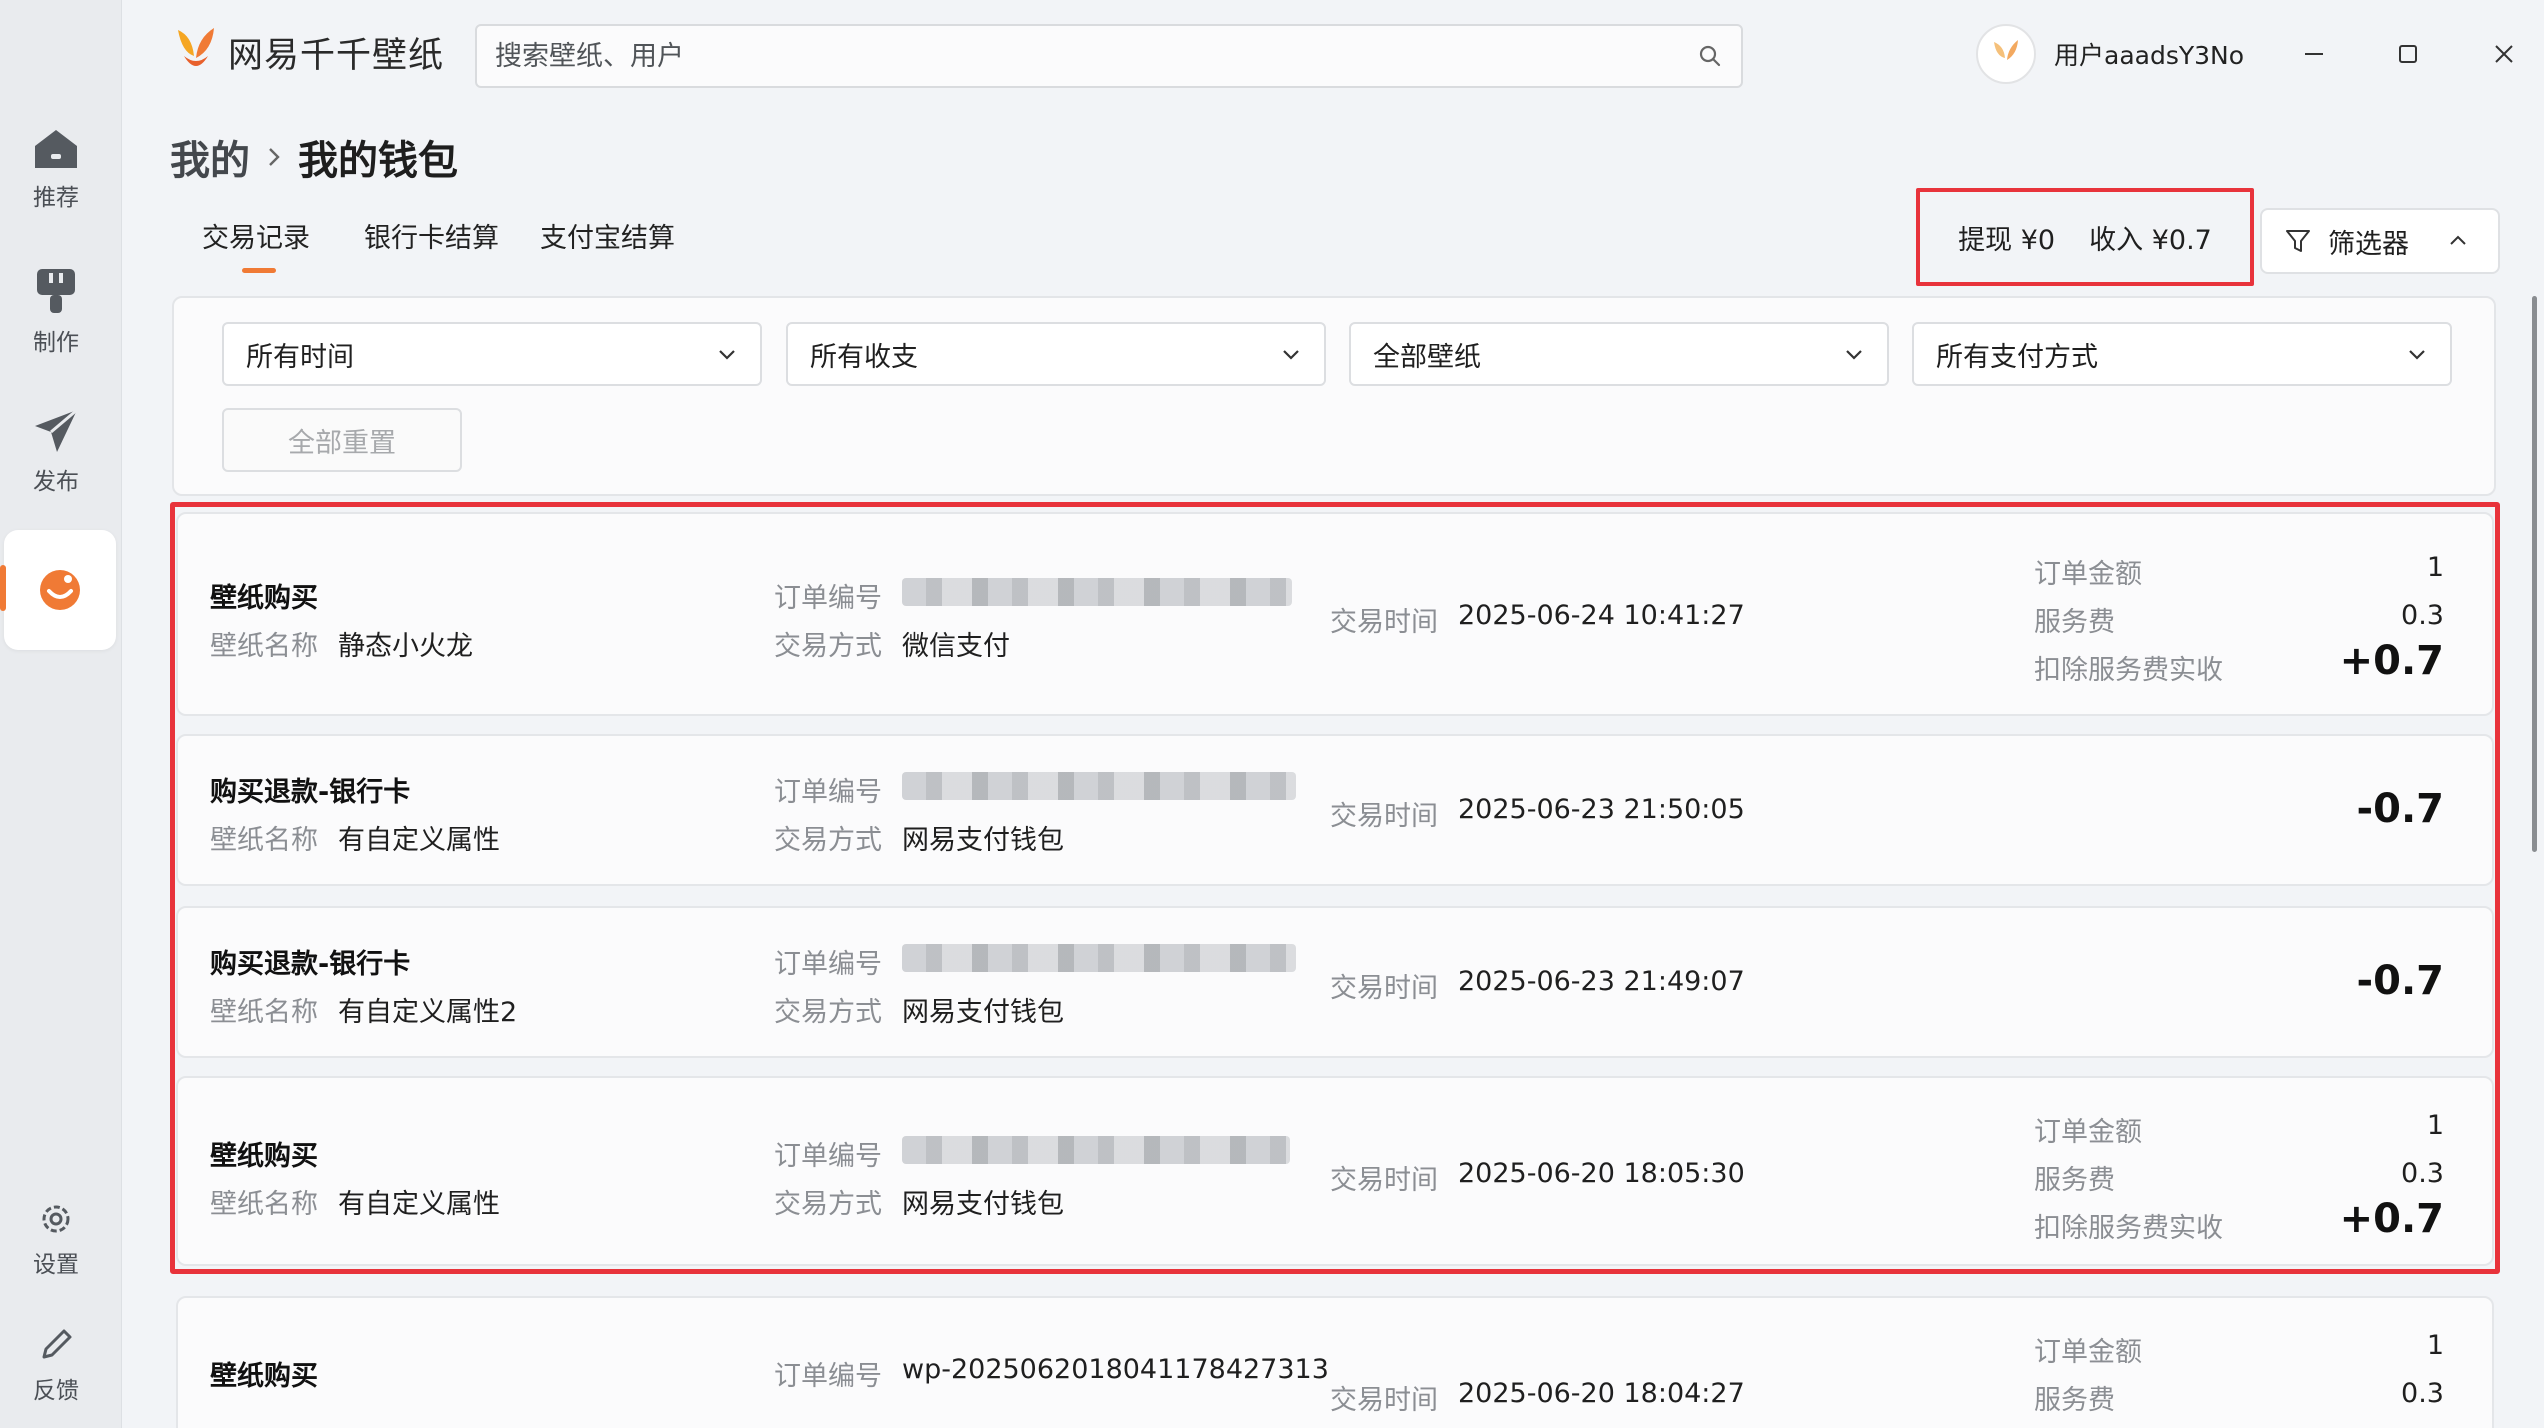 This screenshot has width=2544, height=1428. I want to click on flow-filter-select: 所有收支, so click(1056, 354).